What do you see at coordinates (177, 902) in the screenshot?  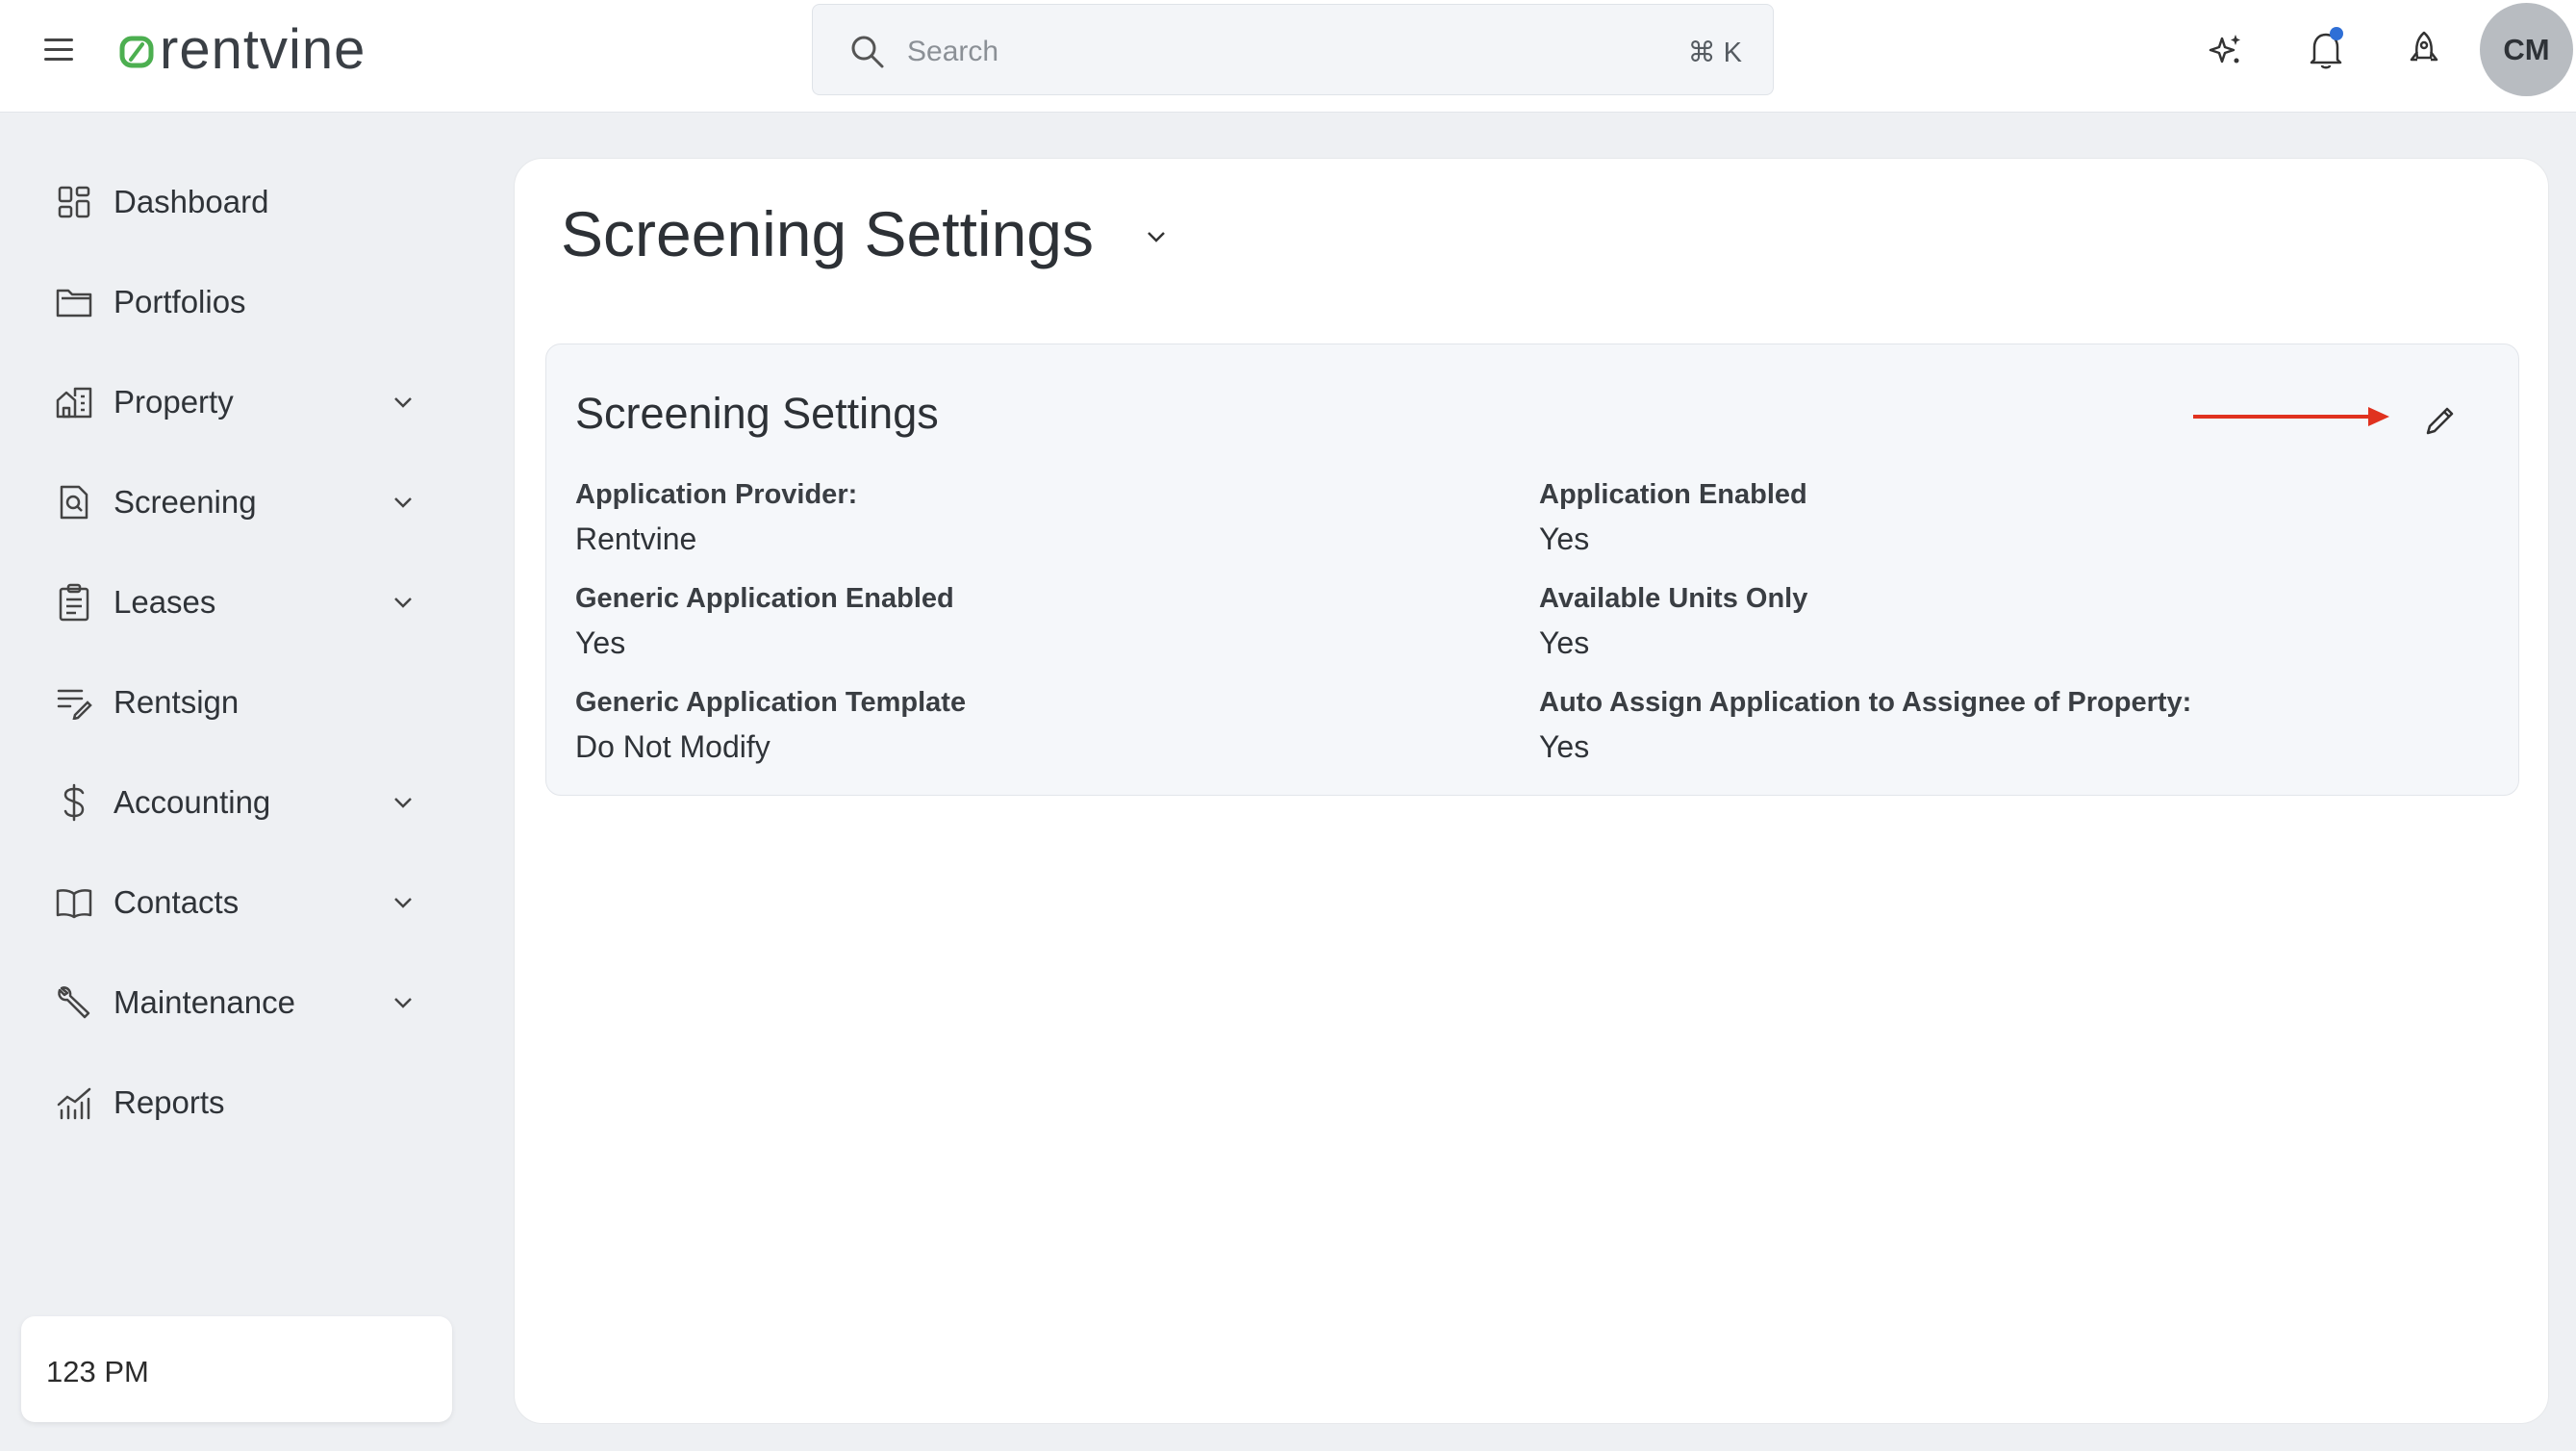 I see `sidebar-item-label: Contacts` at bounding box center [177, 902].